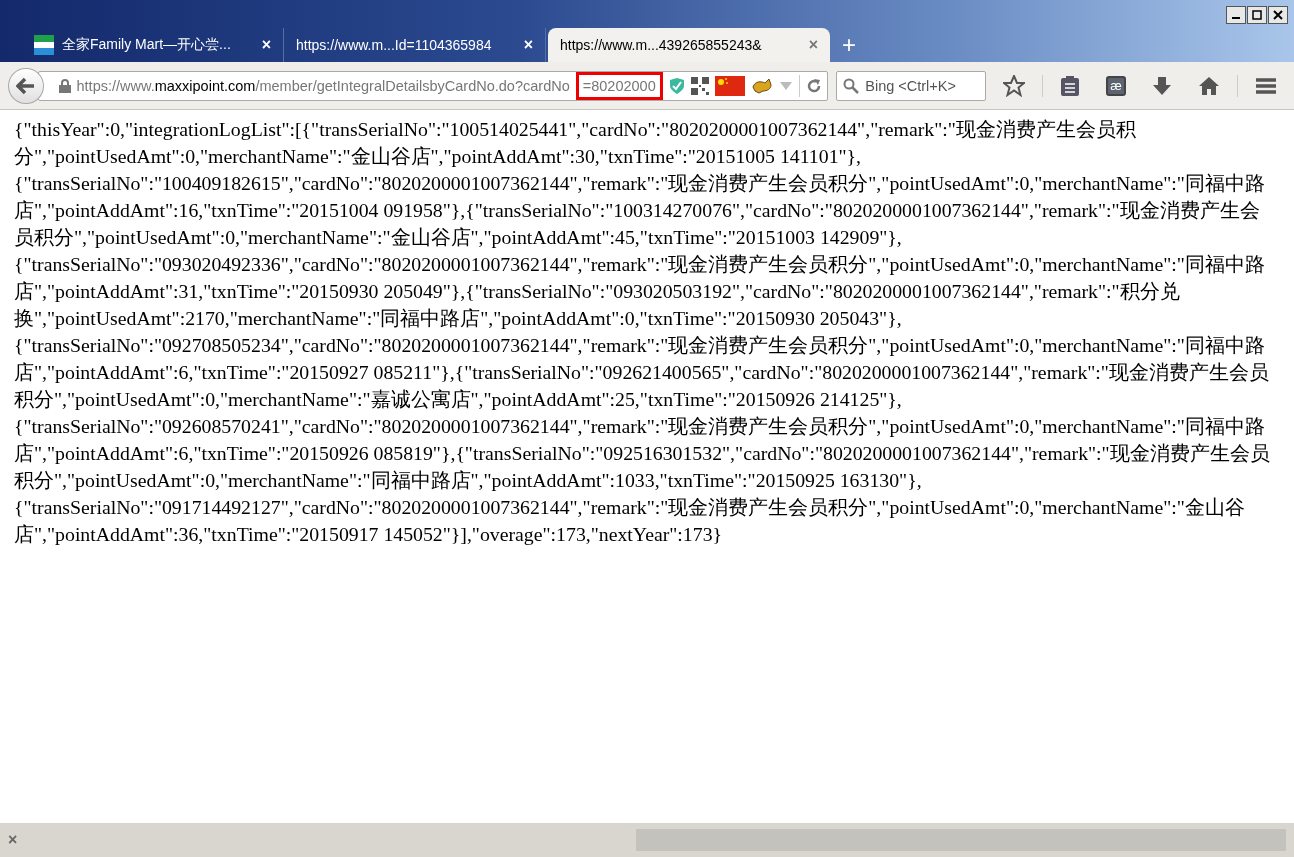  Describe the element at coordinates (639, 183) in the screenshot. I see `json-text-line: {"transSerialNo":"100409182615","cardNo":"8020200001007362144","remark":"现金消费产生会员积分","pointUsedAmt":0,"merchantName":"同福中路` at that location.